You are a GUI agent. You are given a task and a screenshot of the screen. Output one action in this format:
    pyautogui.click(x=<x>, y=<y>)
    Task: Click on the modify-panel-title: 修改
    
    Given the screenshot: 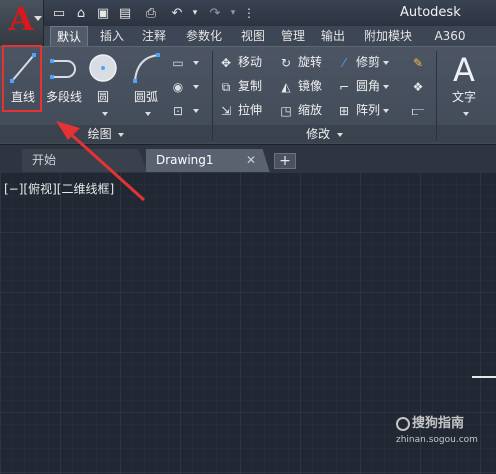 What is the action you would take?
    pyautogui.click(x=324, y=134)
    